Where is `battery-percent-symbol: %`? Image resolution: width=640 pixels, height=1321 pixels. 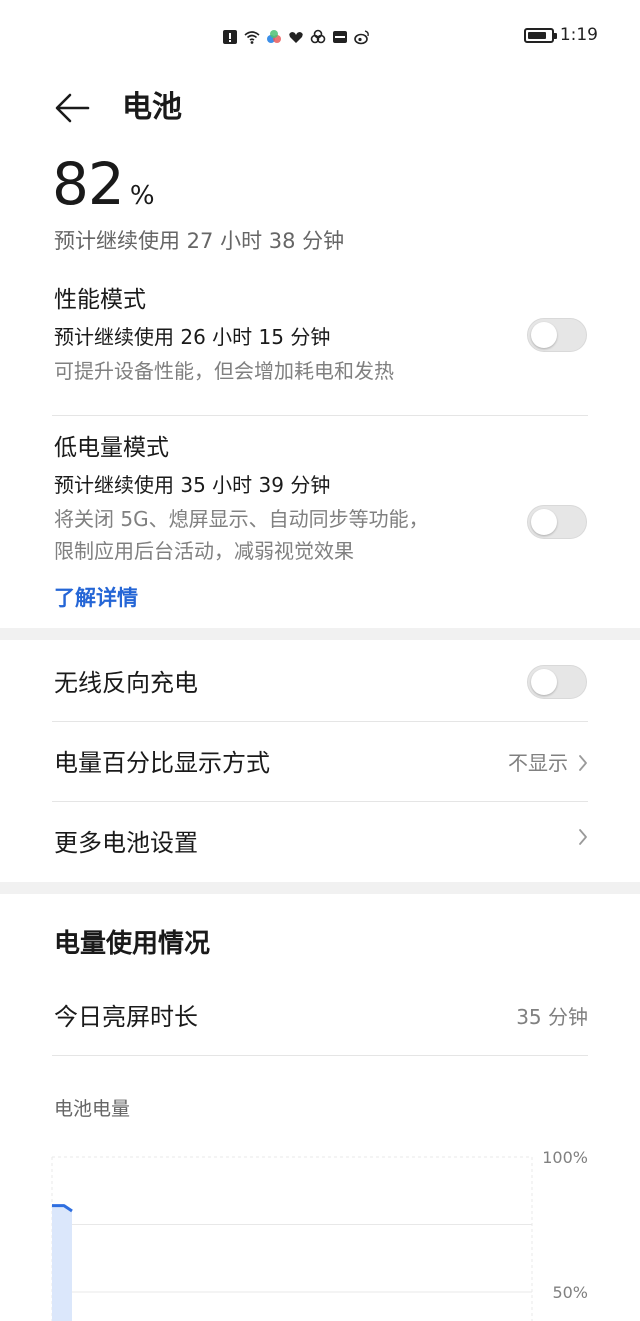 battery-percent-symbol: % is located at coordinates (142, 196).